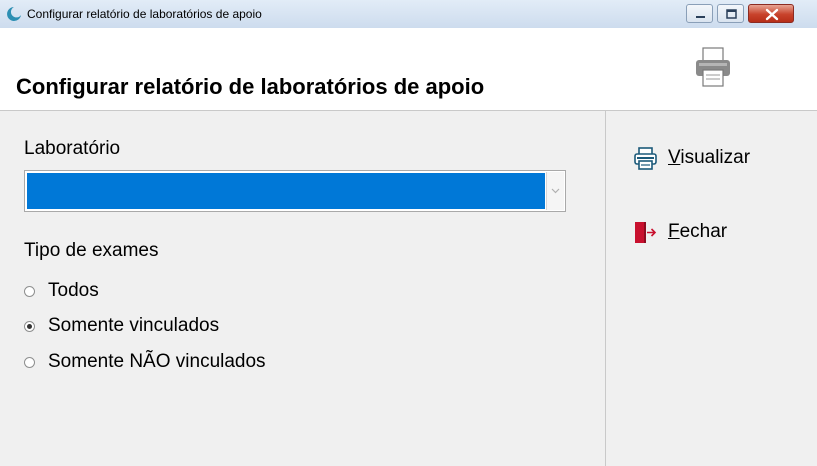 This screenshot has width=817, height=466. I want to click on dropdown-button, so click(555, 191).